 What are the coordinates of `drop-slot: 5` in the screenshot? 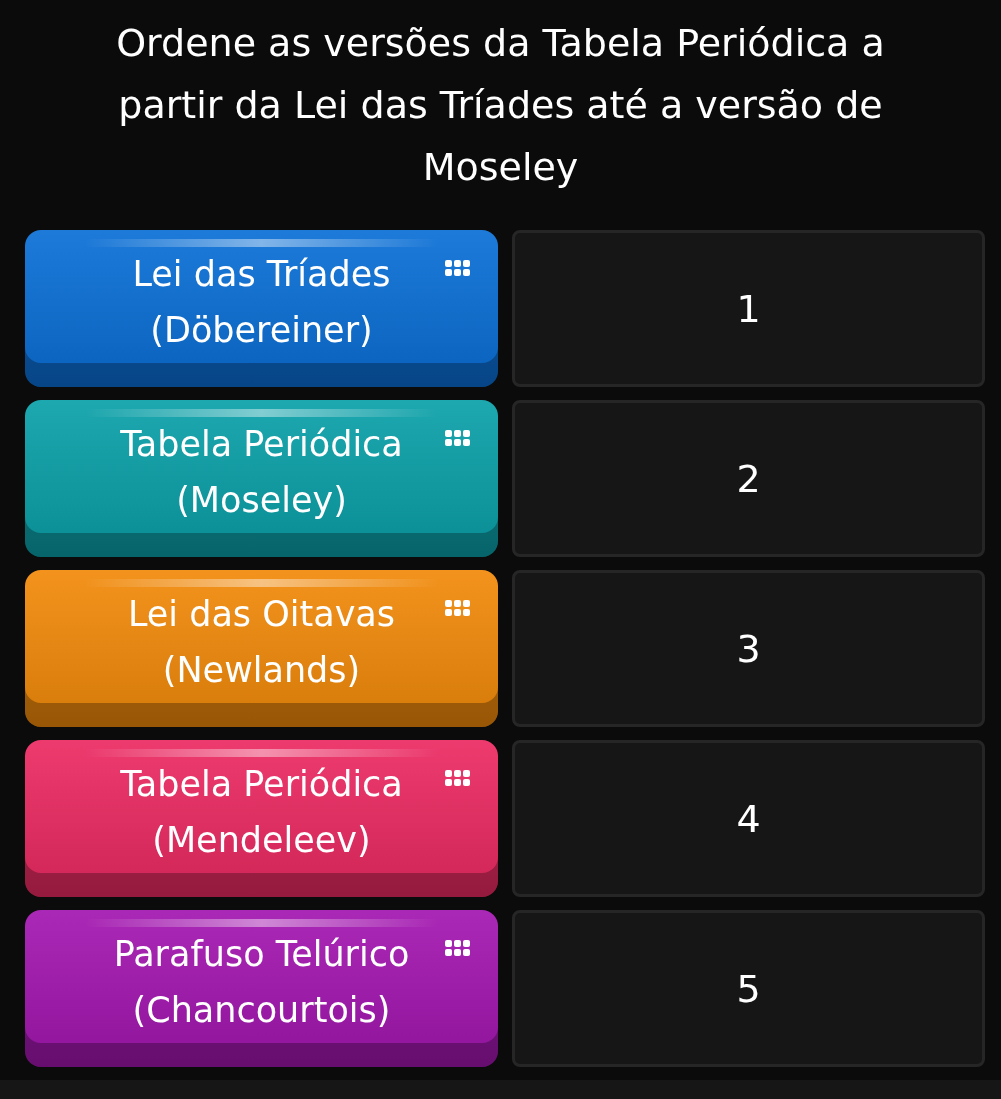 It's located at (748, 988).